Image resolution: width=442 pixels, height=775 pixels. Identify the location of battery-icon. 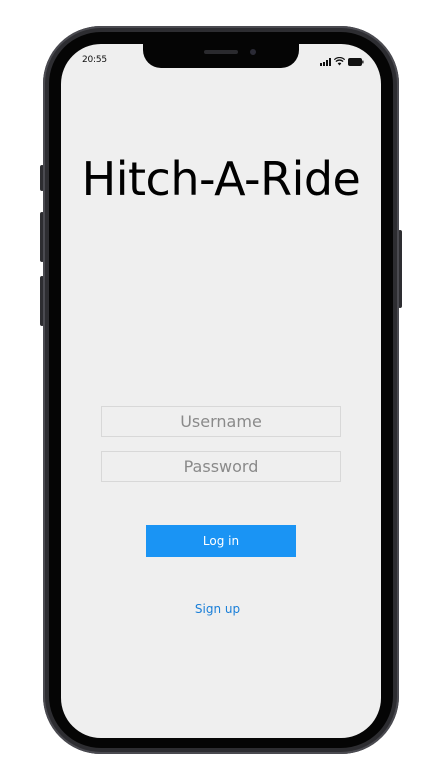
(356, 62).